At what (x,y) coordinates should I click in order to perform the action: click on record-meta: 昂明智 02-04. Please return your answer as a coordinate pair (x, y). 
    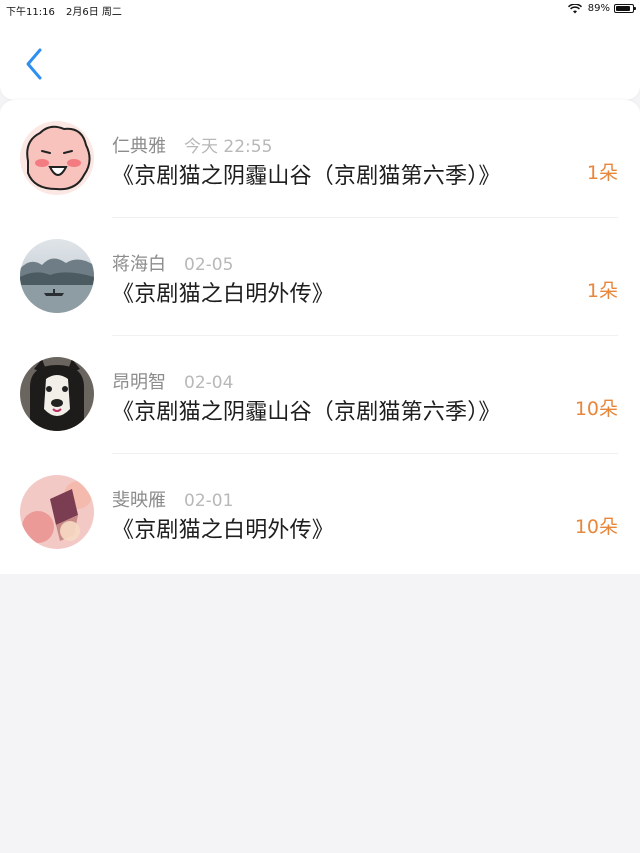
    Looking at the image, I should click on (173, 380).